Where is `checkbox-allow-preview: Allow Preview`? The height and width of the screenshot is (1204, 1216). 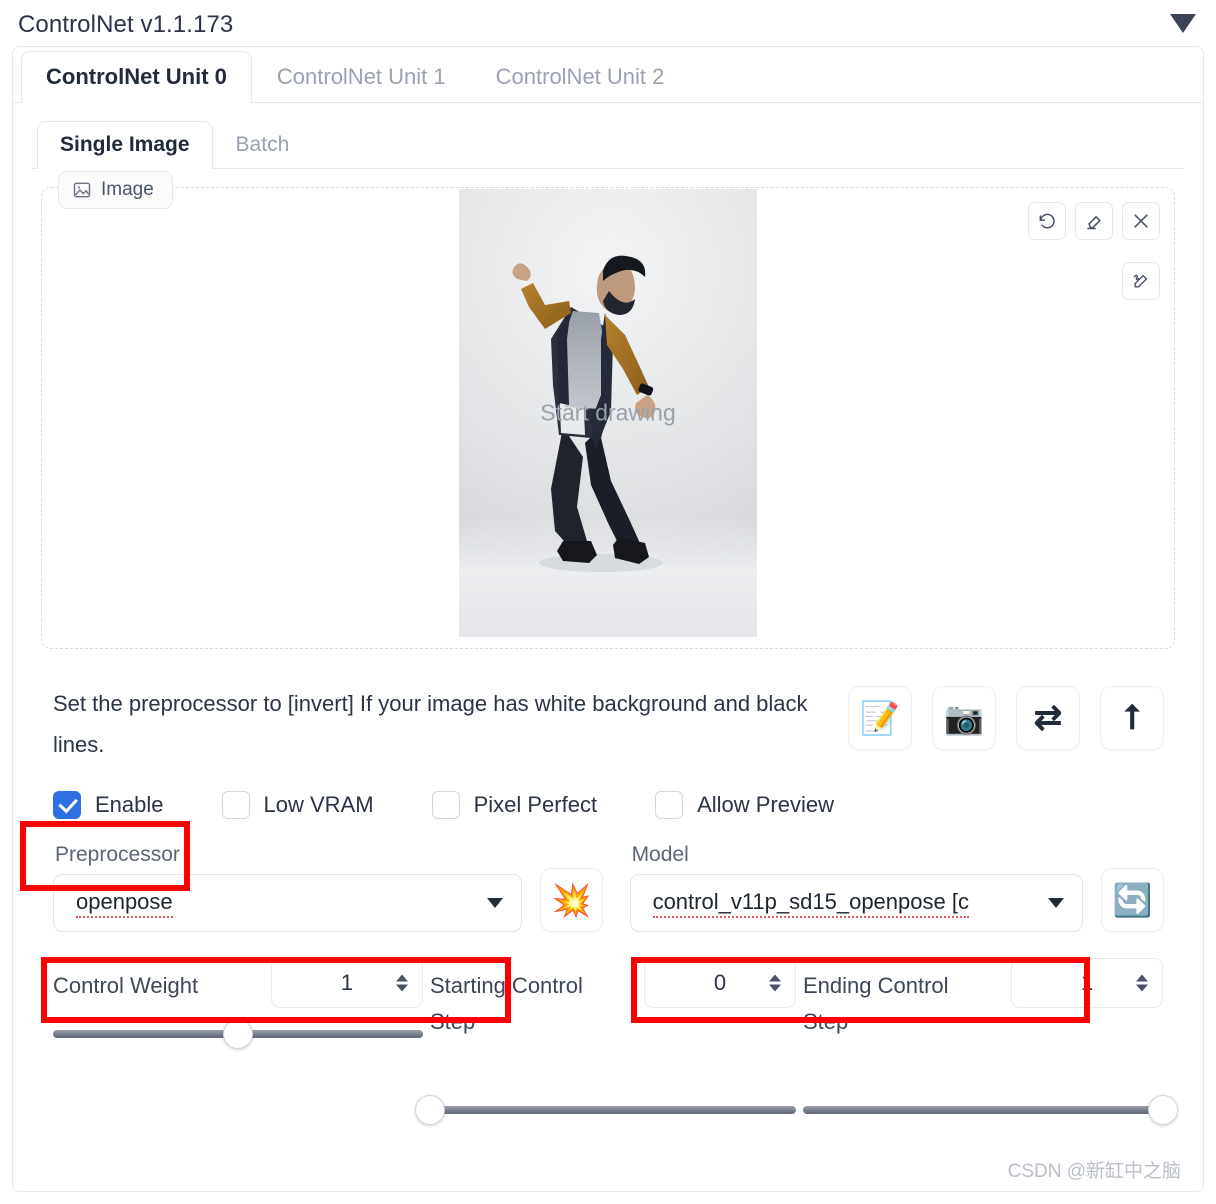
checkbox-allow-preview: Allow Preview is located at coordinates (744, 805).